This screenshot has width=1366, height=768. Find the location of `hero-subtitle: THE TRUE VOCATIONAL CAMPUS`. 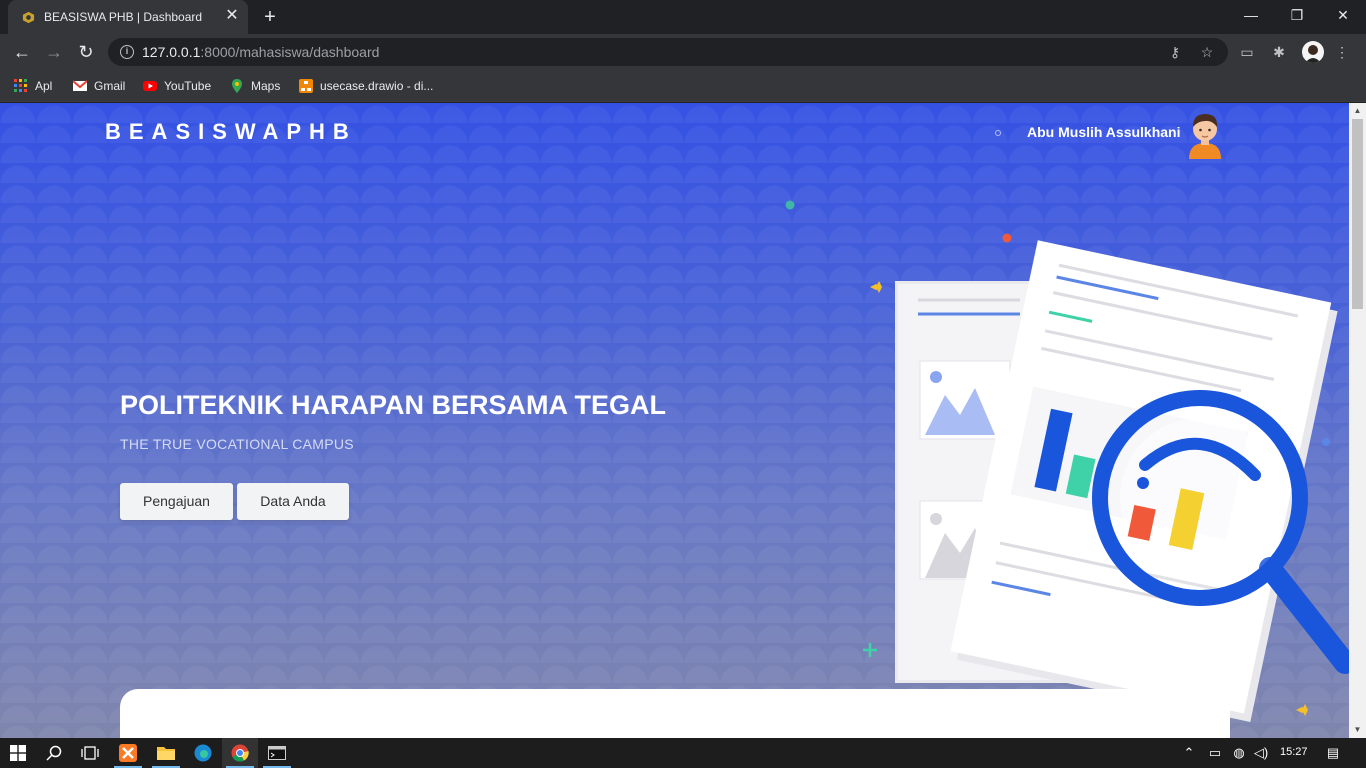

hero-subtitle: THE TRUE VOCATIONAL CAMPUS is located at coordinates (237, 444).